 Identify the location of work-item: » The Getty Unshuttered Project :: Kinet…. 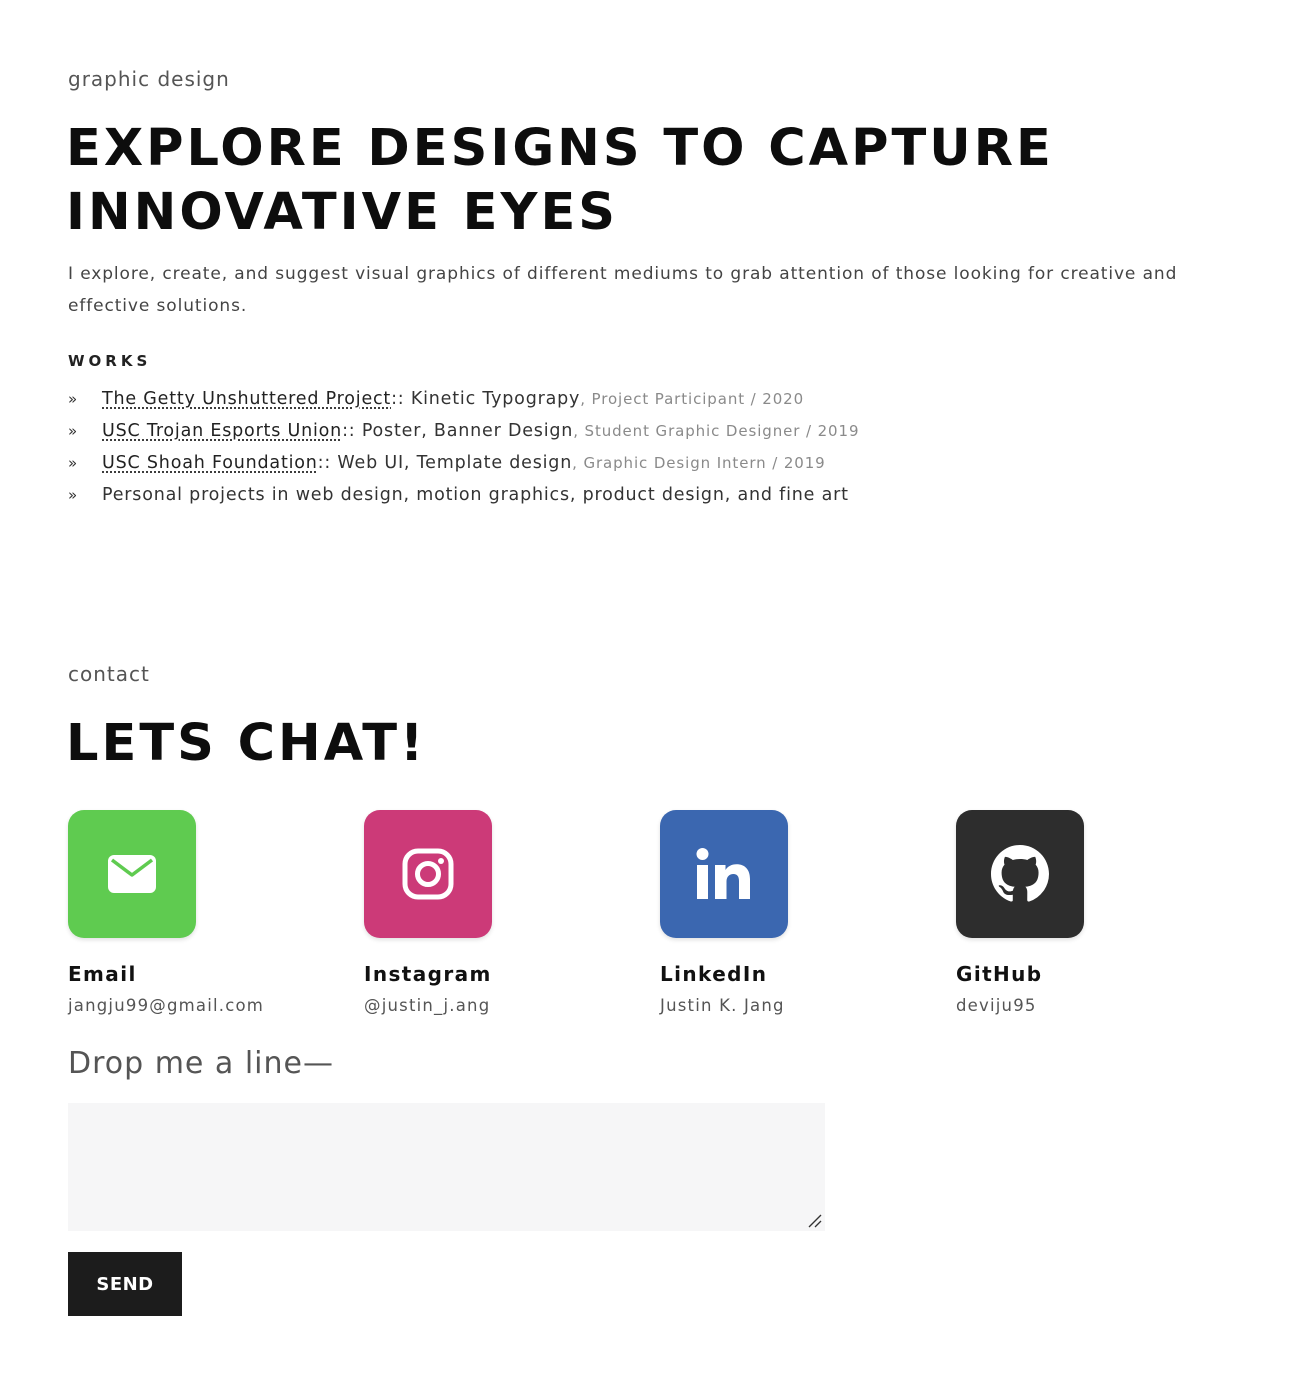
(463, 399).